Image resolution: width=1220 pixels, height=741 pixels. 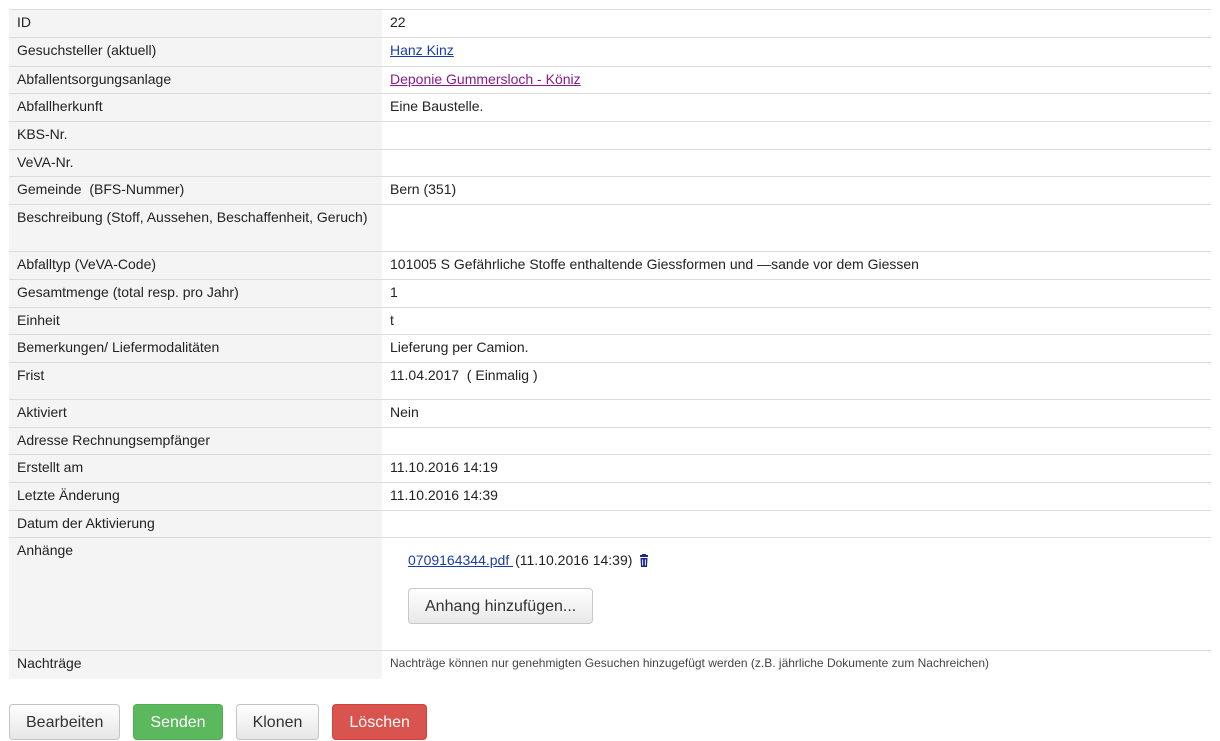 What do you see at coordinates (796, 381) in the screenshot?
I see `deadline-value: 11.04.2017 ( Einmalig )` at bounding box center [796, 381].